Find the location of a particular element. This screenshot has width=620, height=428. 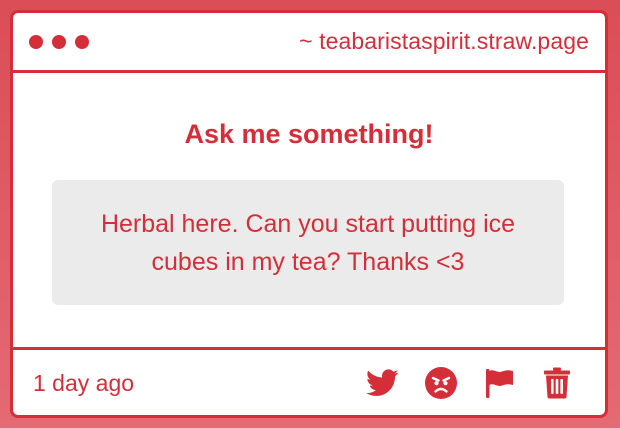

title-bar: ~ teabaristaspirit.straw.page is located at coordinates (309, 43).